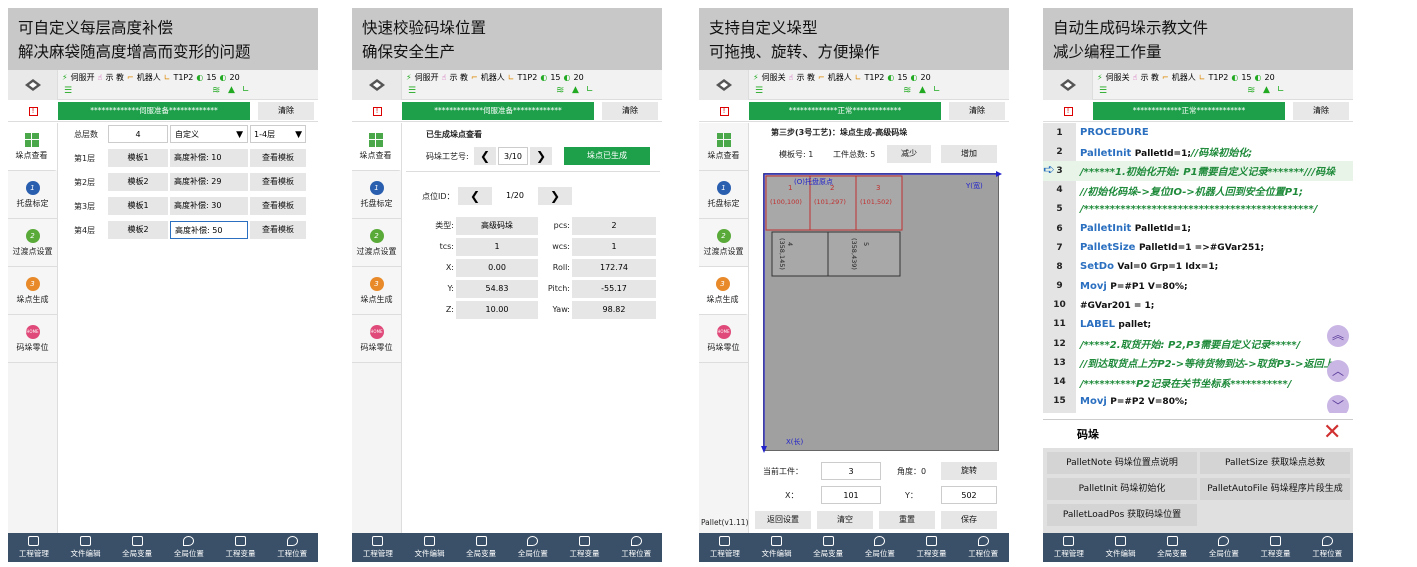  Describe the element at coordinates (909, 154) in the screenshot. I see `reduce-button: 减少` at that location.